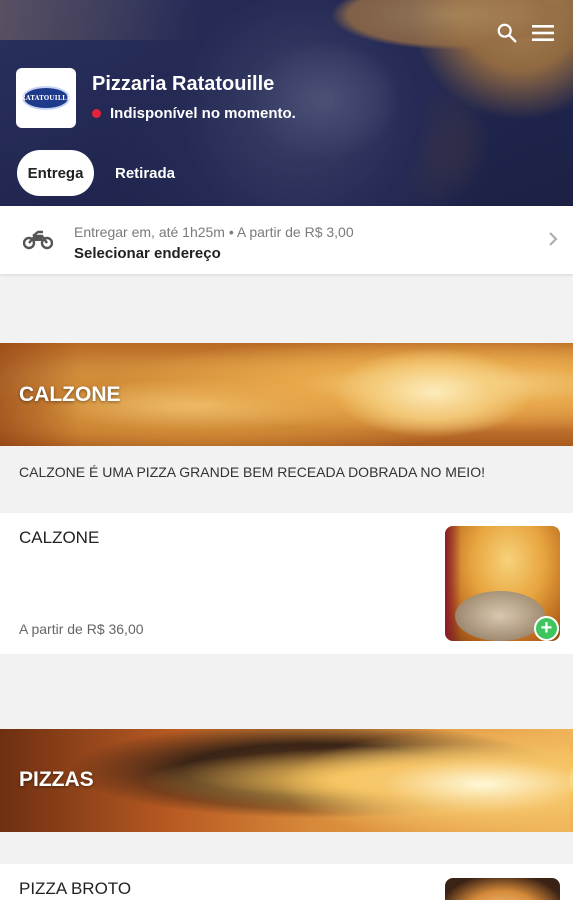 The height and width of the screenshot is (900, 573). I want to click on product-name: PIZZA BROTO, so click(75, 888).